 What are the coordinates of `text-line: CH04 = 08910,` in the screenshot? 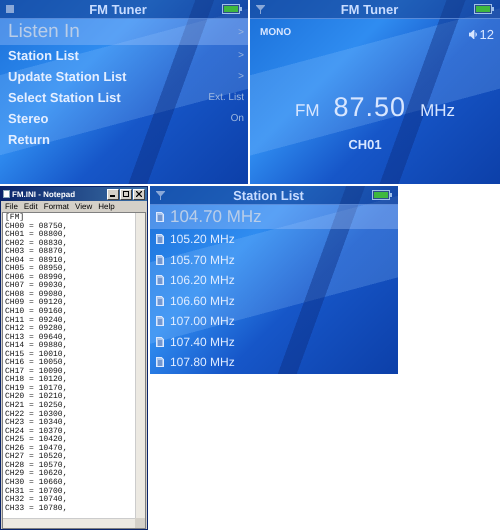 It's located at (36, 260).